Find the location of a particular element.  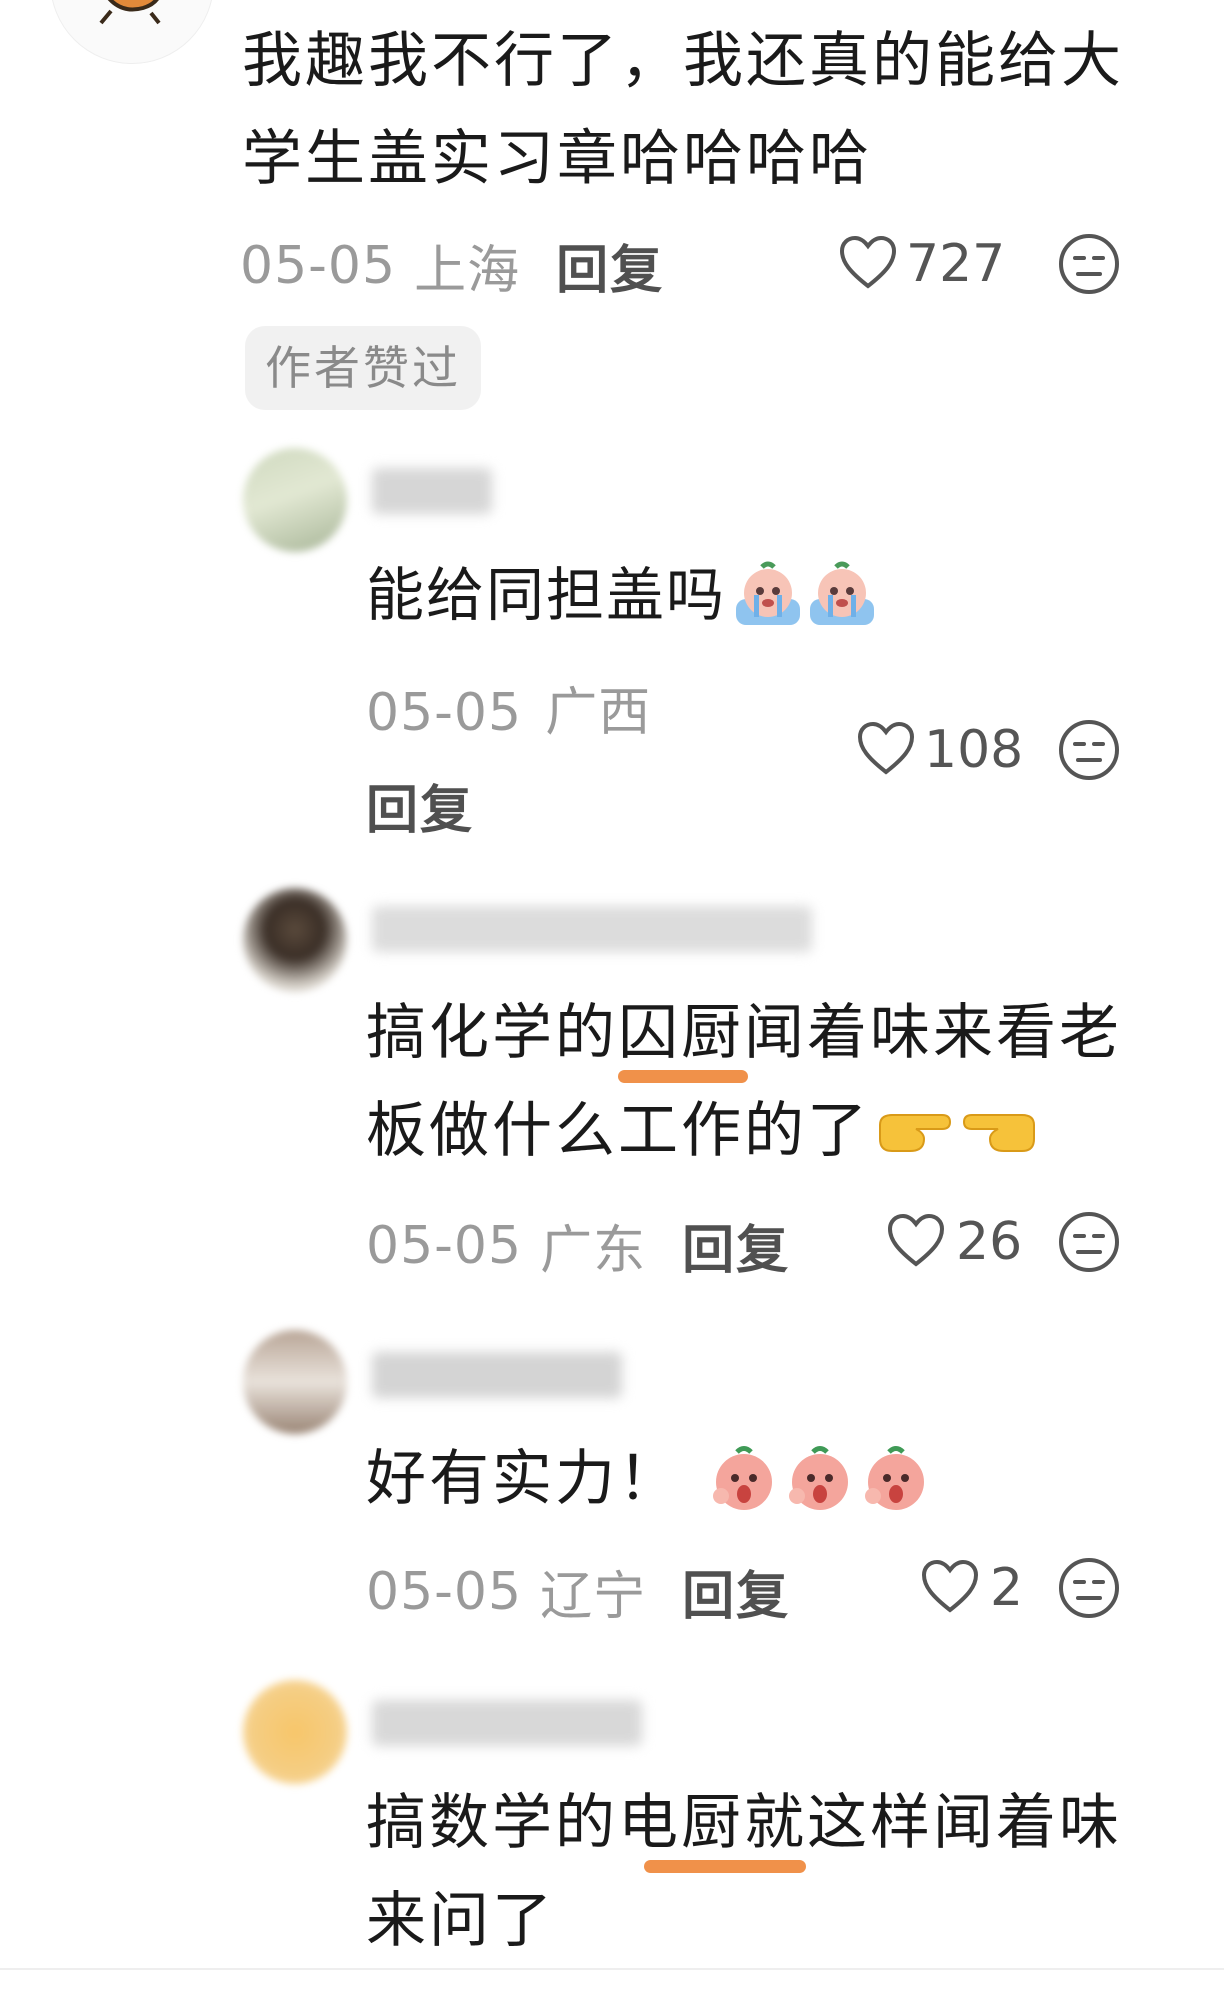

comment-text-line: 好有实力！ is located at coordinates (649, 1479).